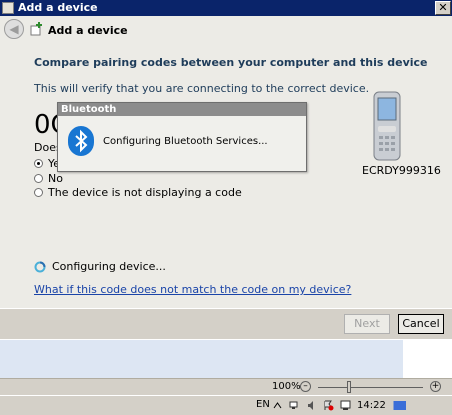 The image size is (452, 415). I want to click on close-button: ✕, so click(443, 8).